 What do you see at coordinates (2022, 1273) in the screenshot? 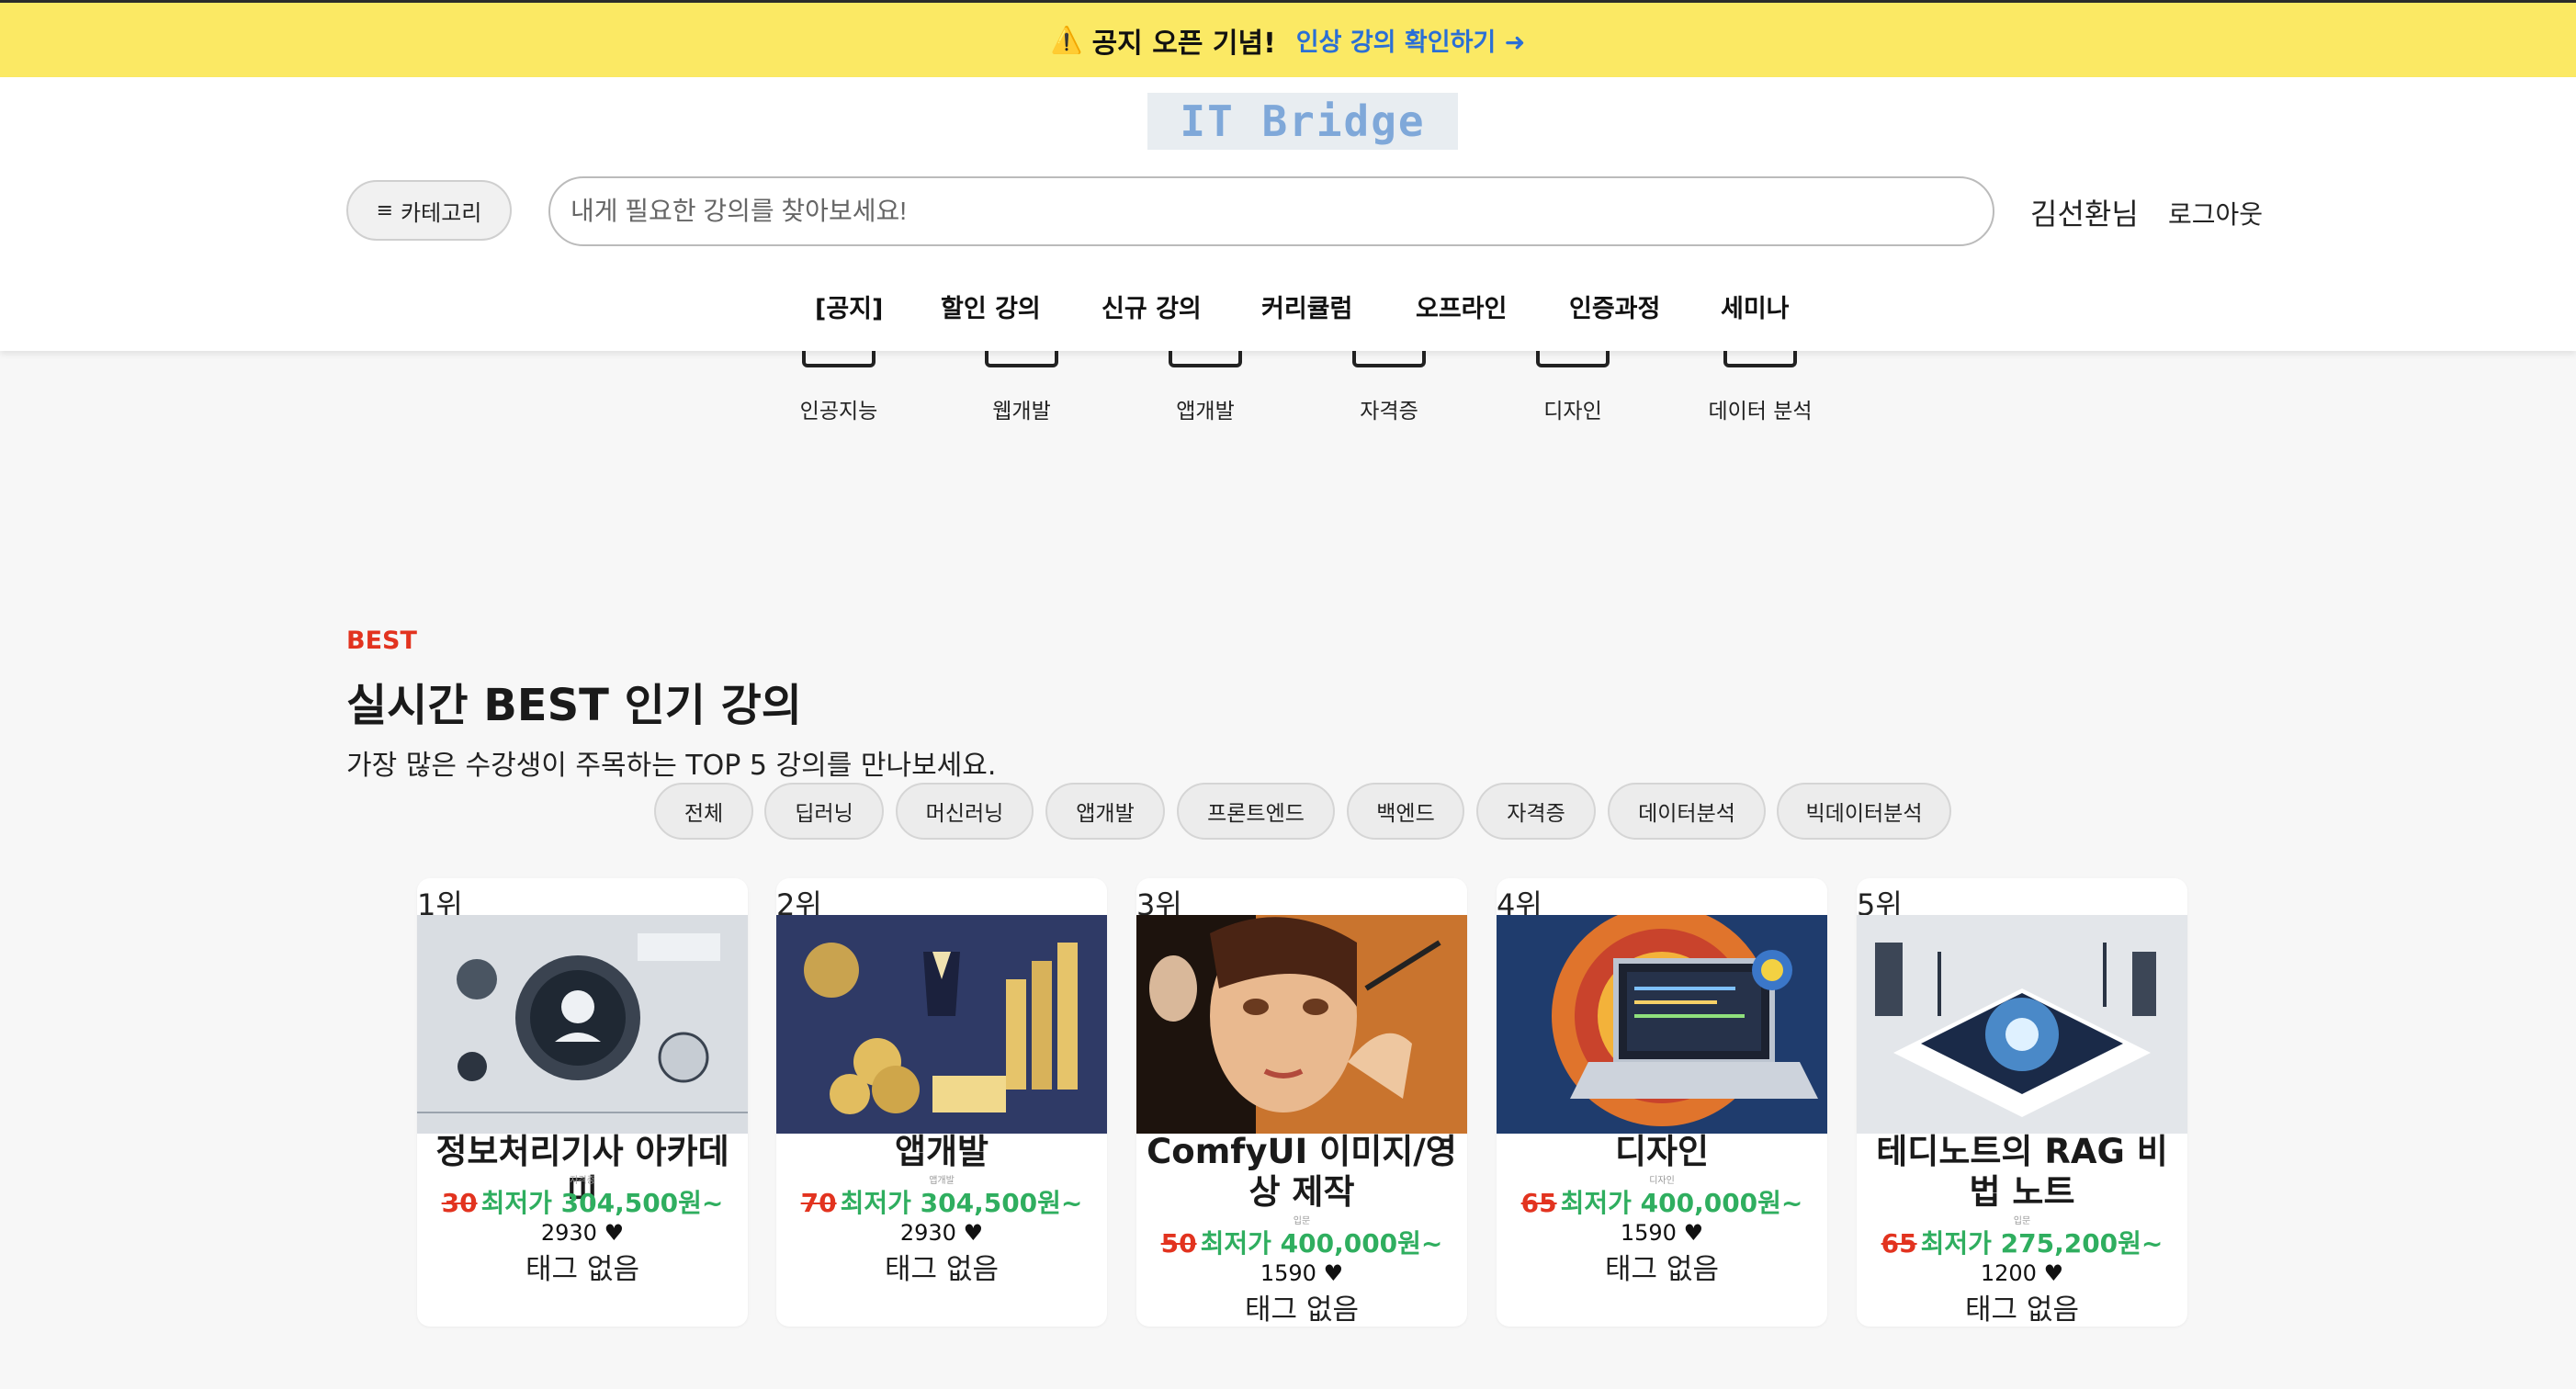
I see `like-count: 1200 ♥` at bounding box center [2022, 1273].